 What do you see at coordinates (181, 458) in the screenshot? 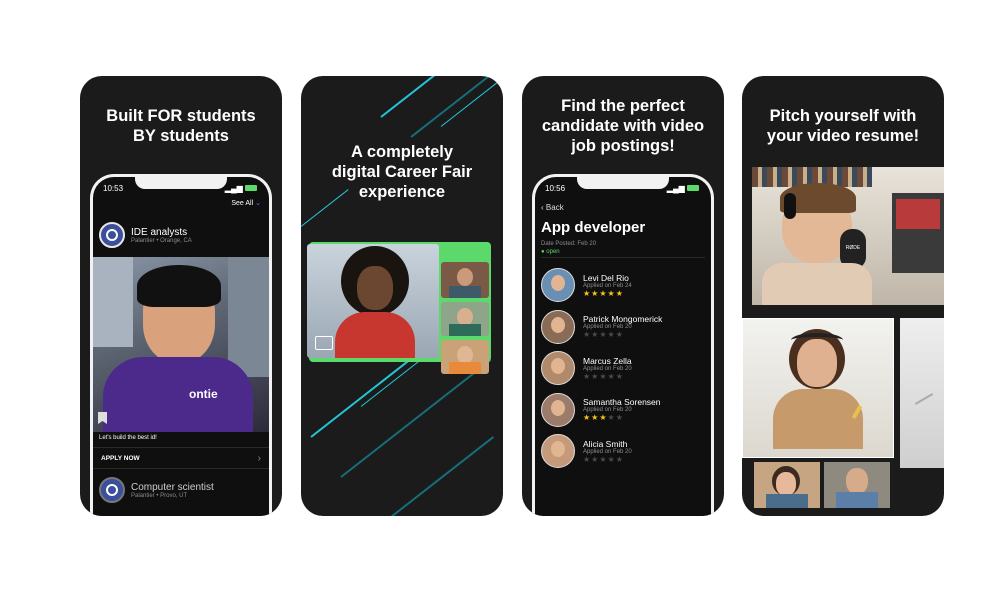
I see `apply-now-button: APPLY NOW ›` at bounding box center [181, 458].